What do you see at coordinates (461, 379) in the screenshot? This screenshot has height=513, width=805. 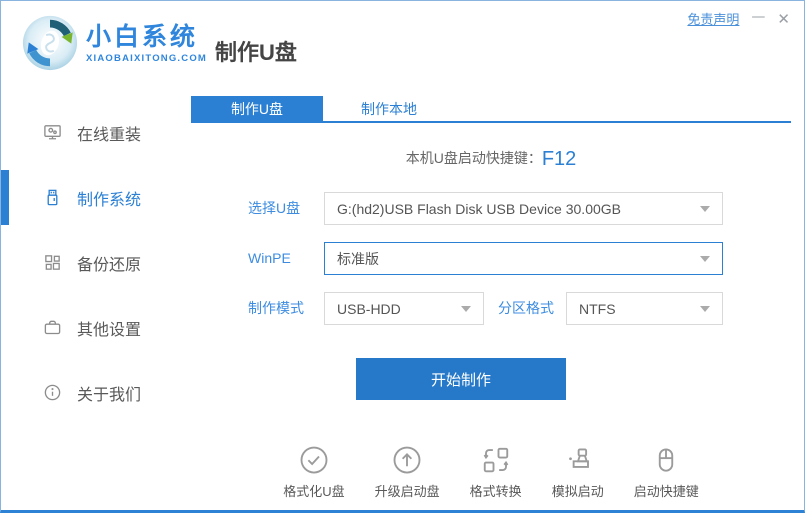 I see `start-make-button: 开始制作` at bounding box center [461, 379].